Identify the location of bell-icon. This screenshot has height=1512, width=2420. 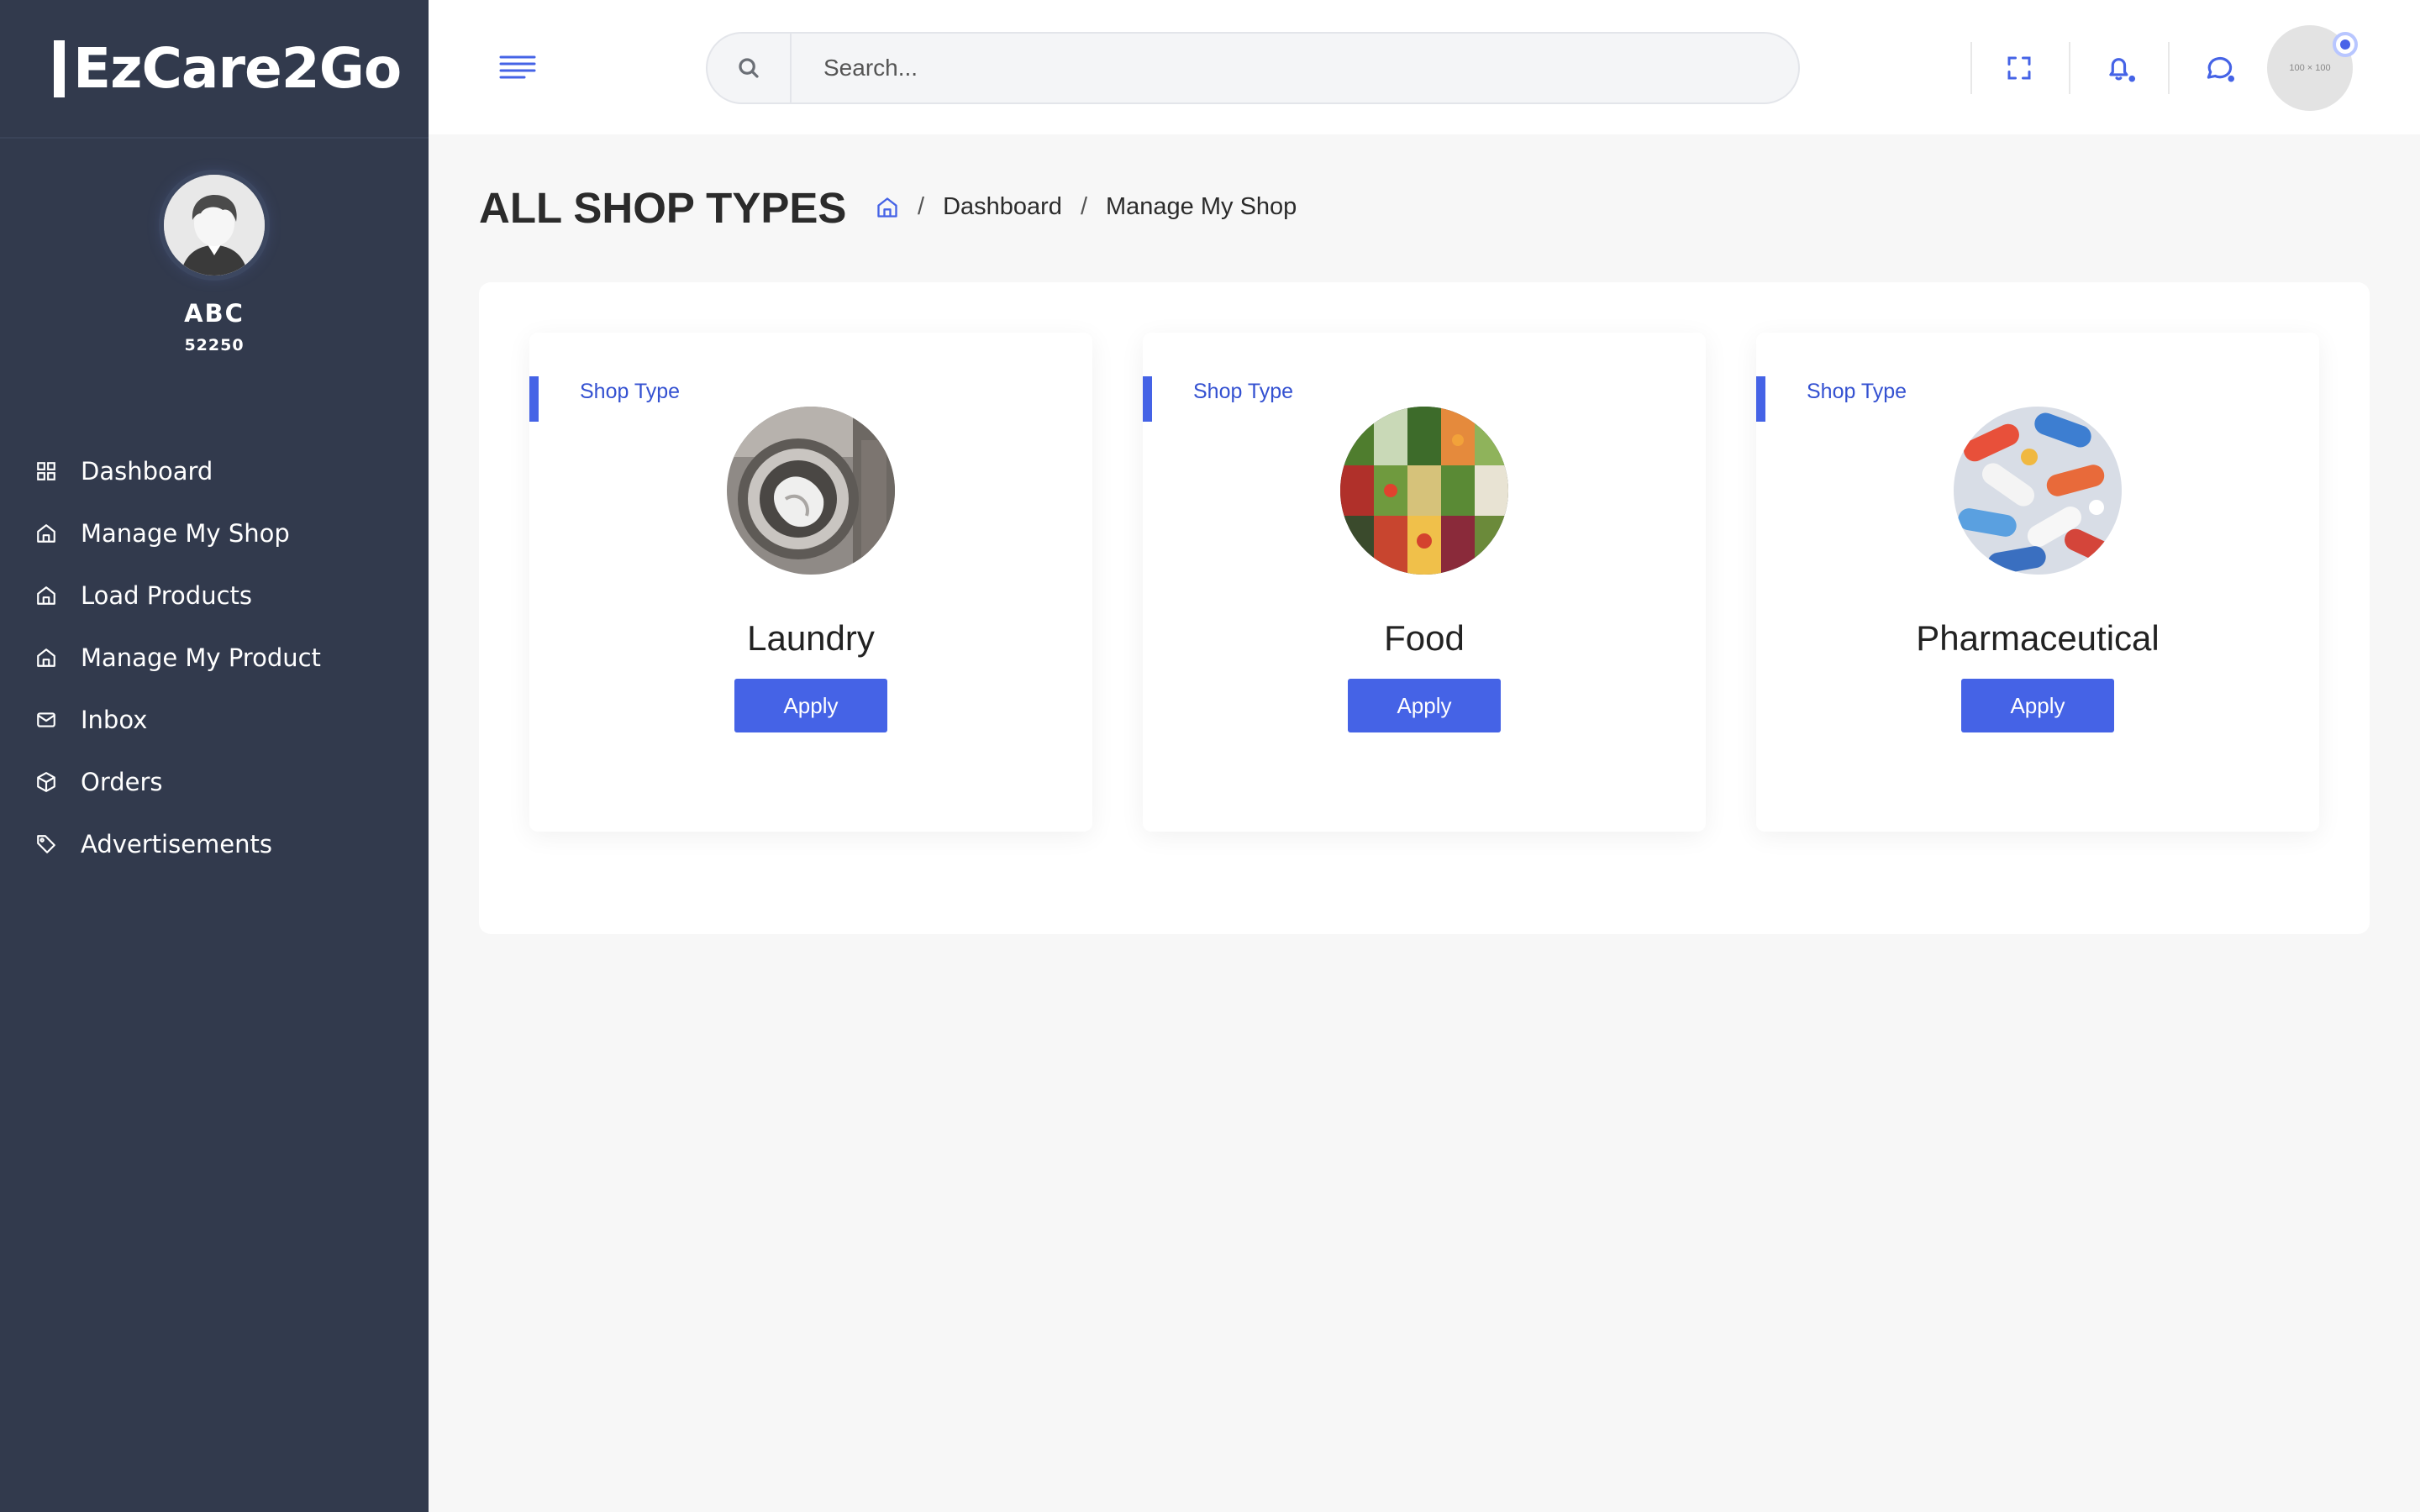
(2120, 68).